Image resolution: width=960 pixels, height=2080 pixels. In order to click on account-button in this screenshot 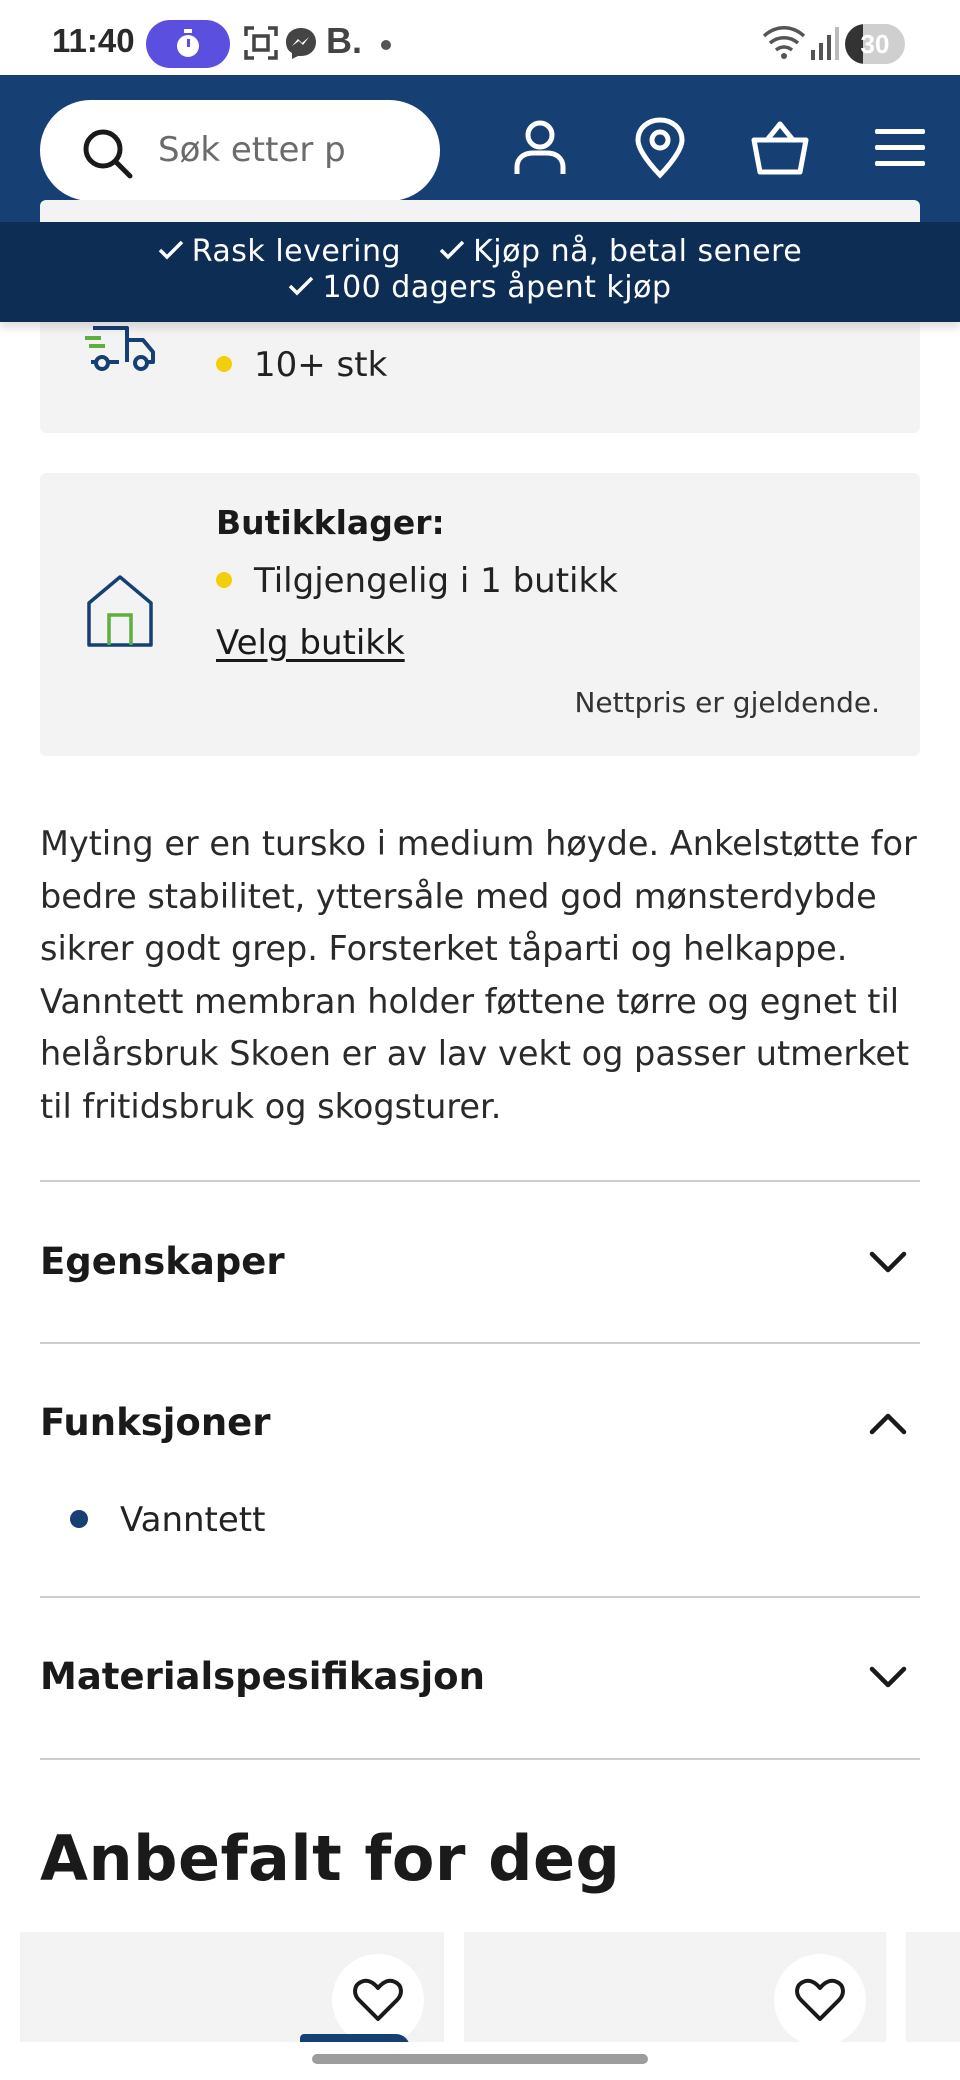, I will do `click(540, 148)`.